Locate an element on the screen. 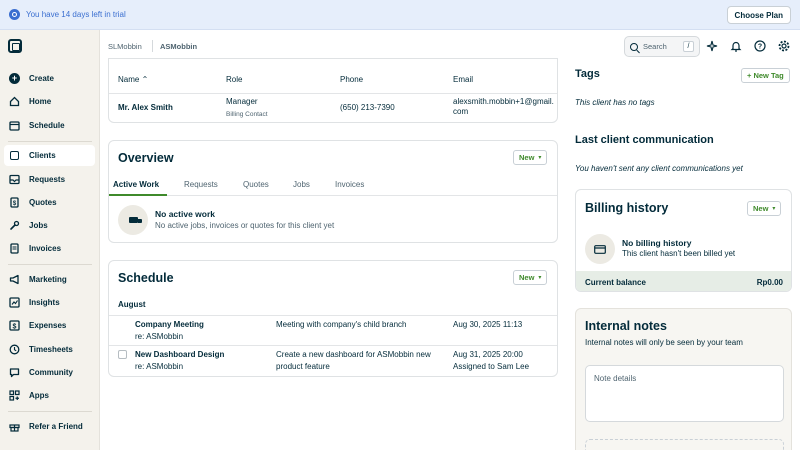  sparkle-icon is located at coordinates (712, 46).